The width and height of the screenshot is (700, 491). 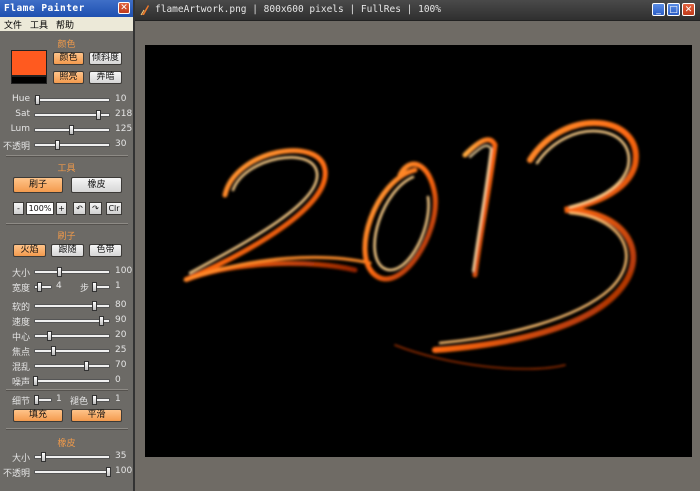 I want to click on detail-value: 1, so click(x=59, y=399).